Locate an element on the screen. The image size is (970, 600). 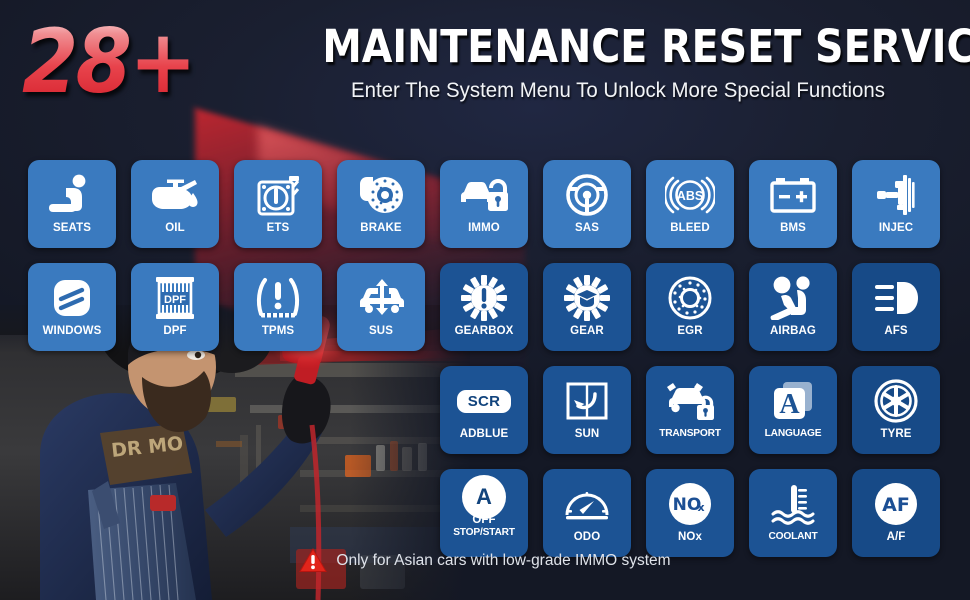
injector-icon is located at coordinates (896, 195).